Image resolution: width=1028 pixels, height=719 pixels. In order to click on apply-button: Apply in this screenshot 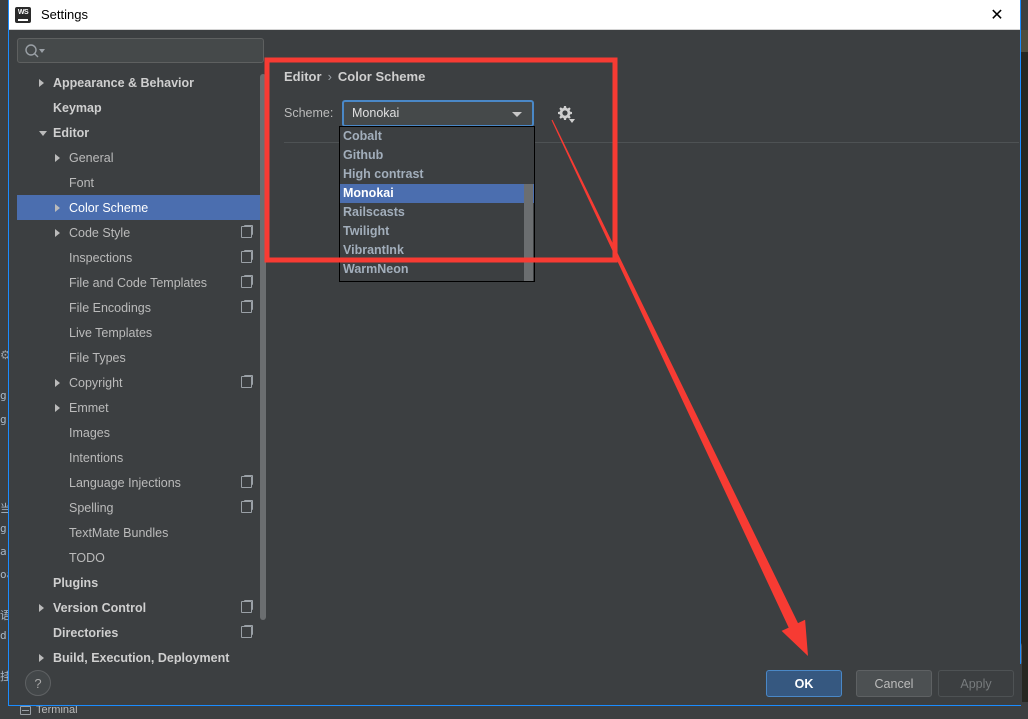, I will do `click(976, 683)`.